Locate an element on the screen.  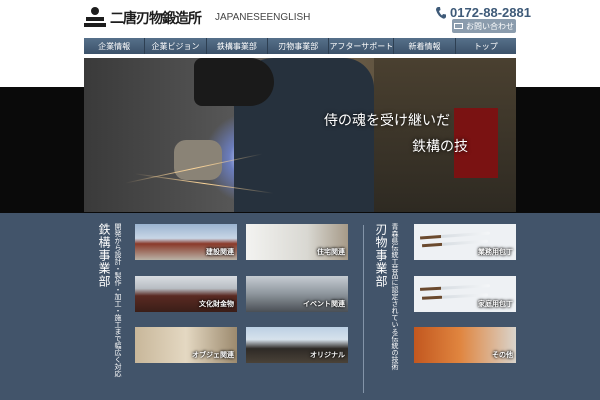
ironworks-title: 鉄構事業部 is located at coordinates (104, 255).